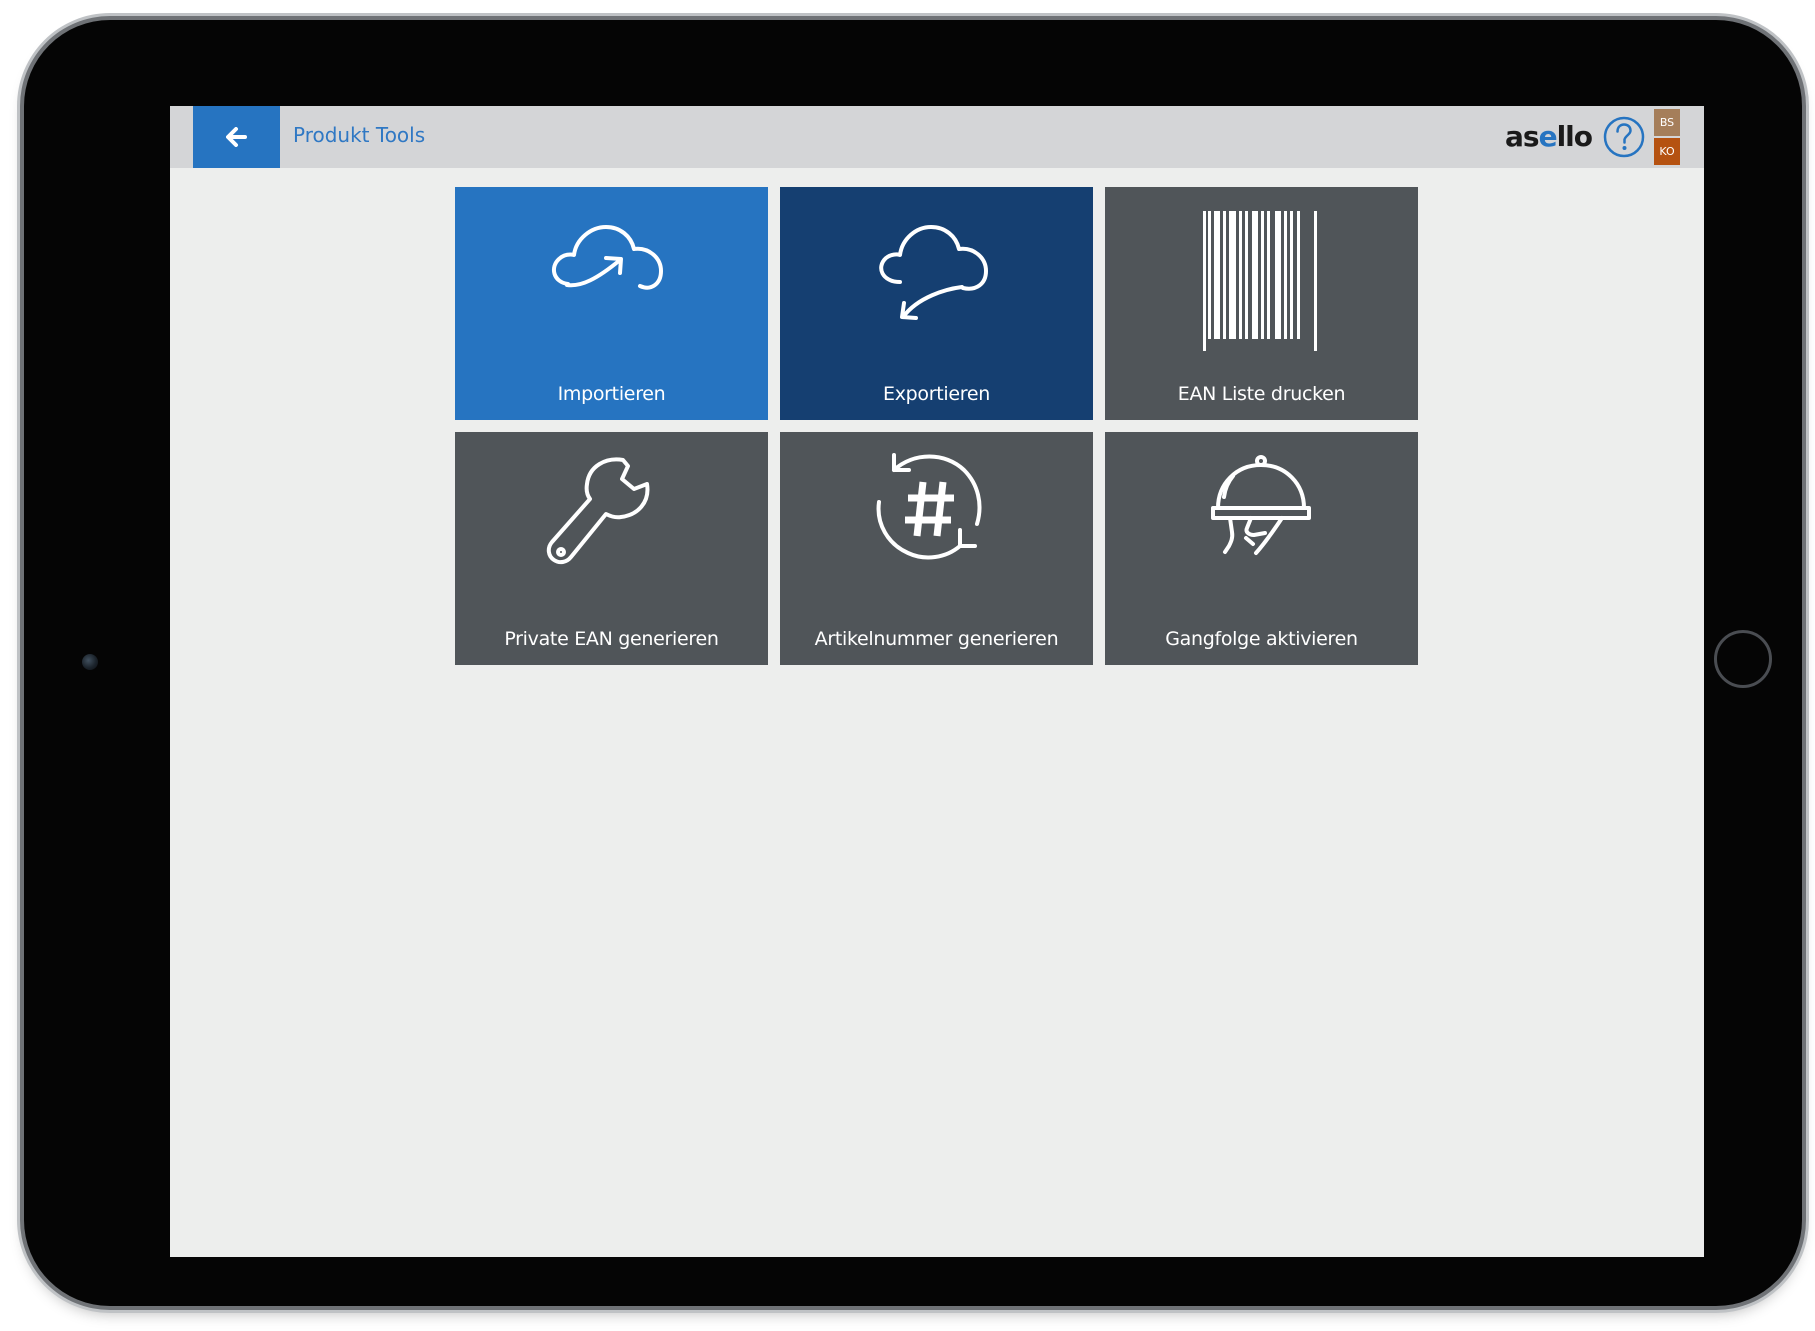 This screenshot has width=1815, height=1331. What do you see at coordinates (936, 639) in the screenshot?
I see `tile-label: Artikelnummer generieren` at bounding box center [936, 639].